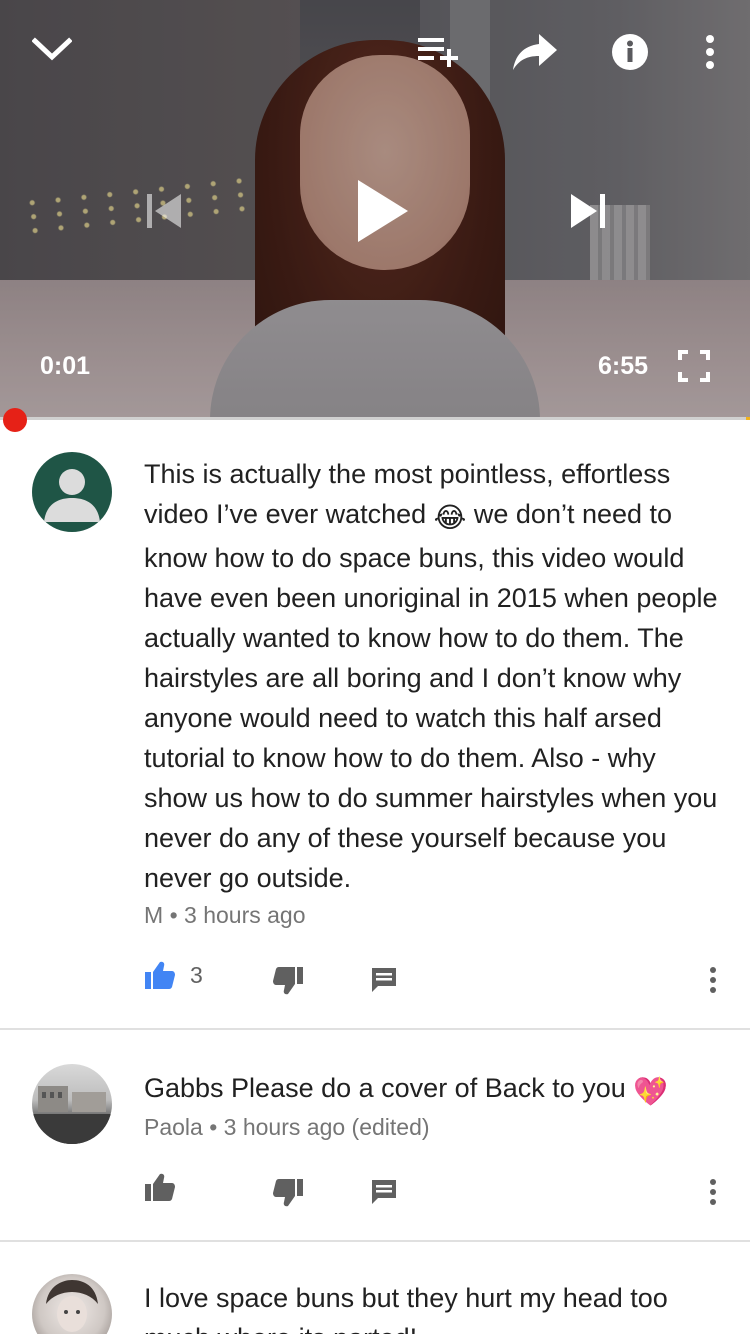 Image resolution: width=750 pixels, height=1334 pixels. I want to click on playlist-add-icon, so click(438, 52).